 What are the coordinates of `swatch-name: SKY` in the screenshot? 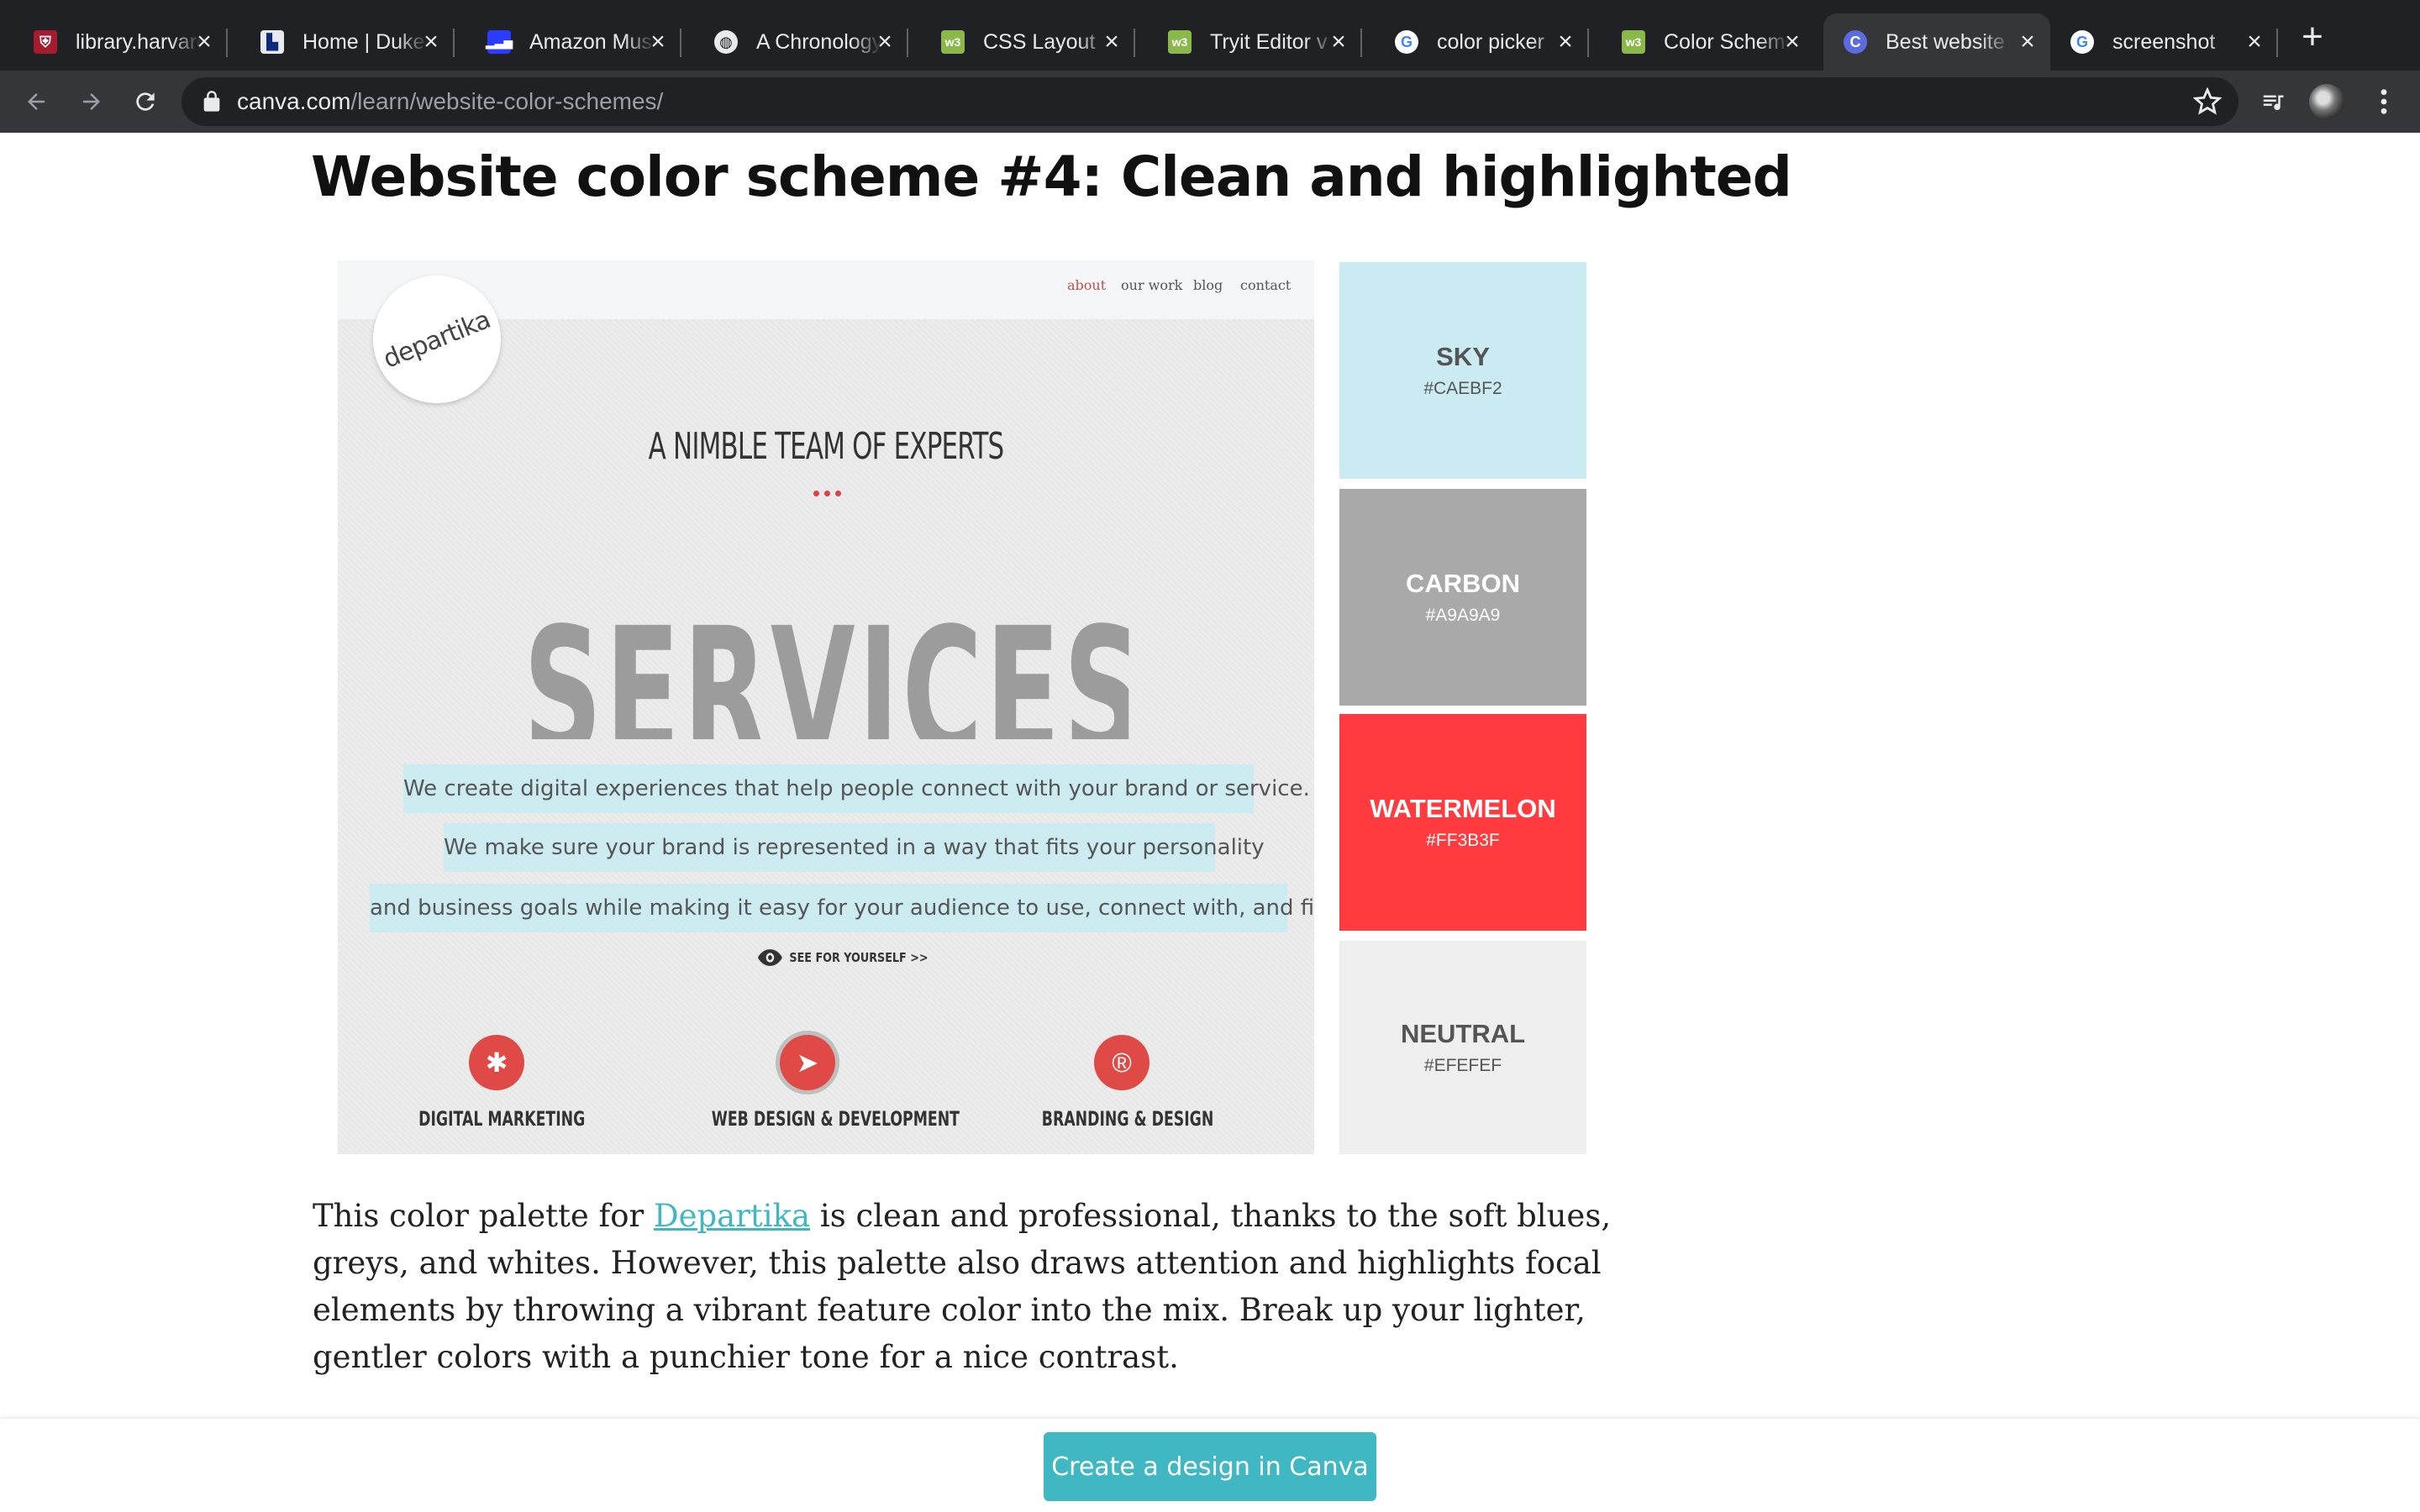 It's located at (1463, 356).